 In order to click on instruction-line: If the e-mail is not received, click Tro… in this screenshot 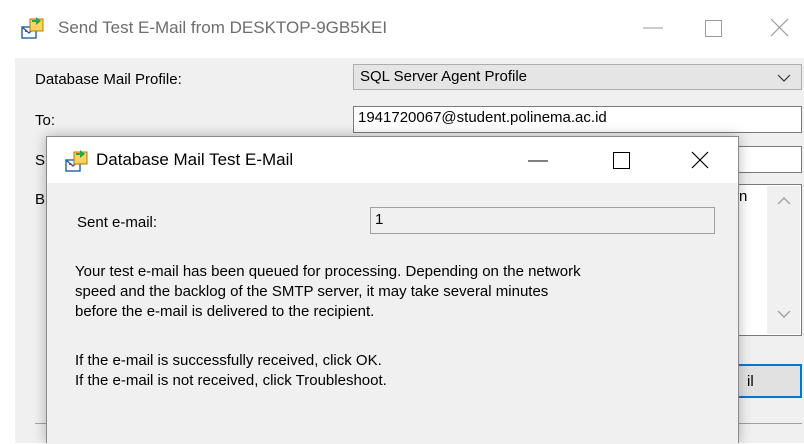, I will do `click(231, 380)`.